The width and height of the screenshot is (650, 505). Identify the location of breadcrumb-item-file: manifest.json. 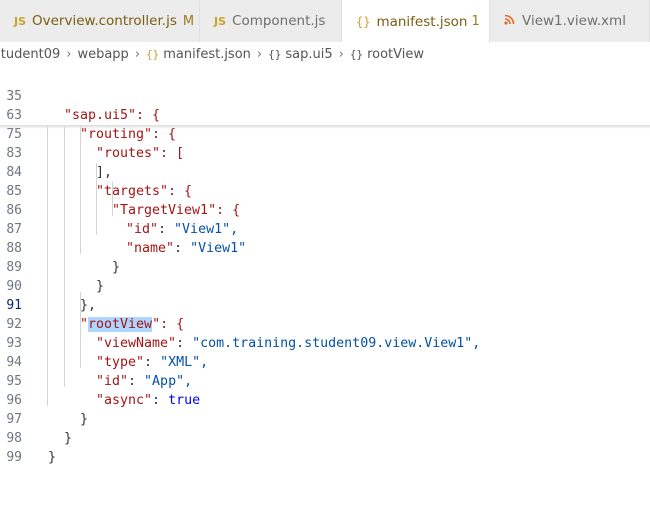
(207, 54).